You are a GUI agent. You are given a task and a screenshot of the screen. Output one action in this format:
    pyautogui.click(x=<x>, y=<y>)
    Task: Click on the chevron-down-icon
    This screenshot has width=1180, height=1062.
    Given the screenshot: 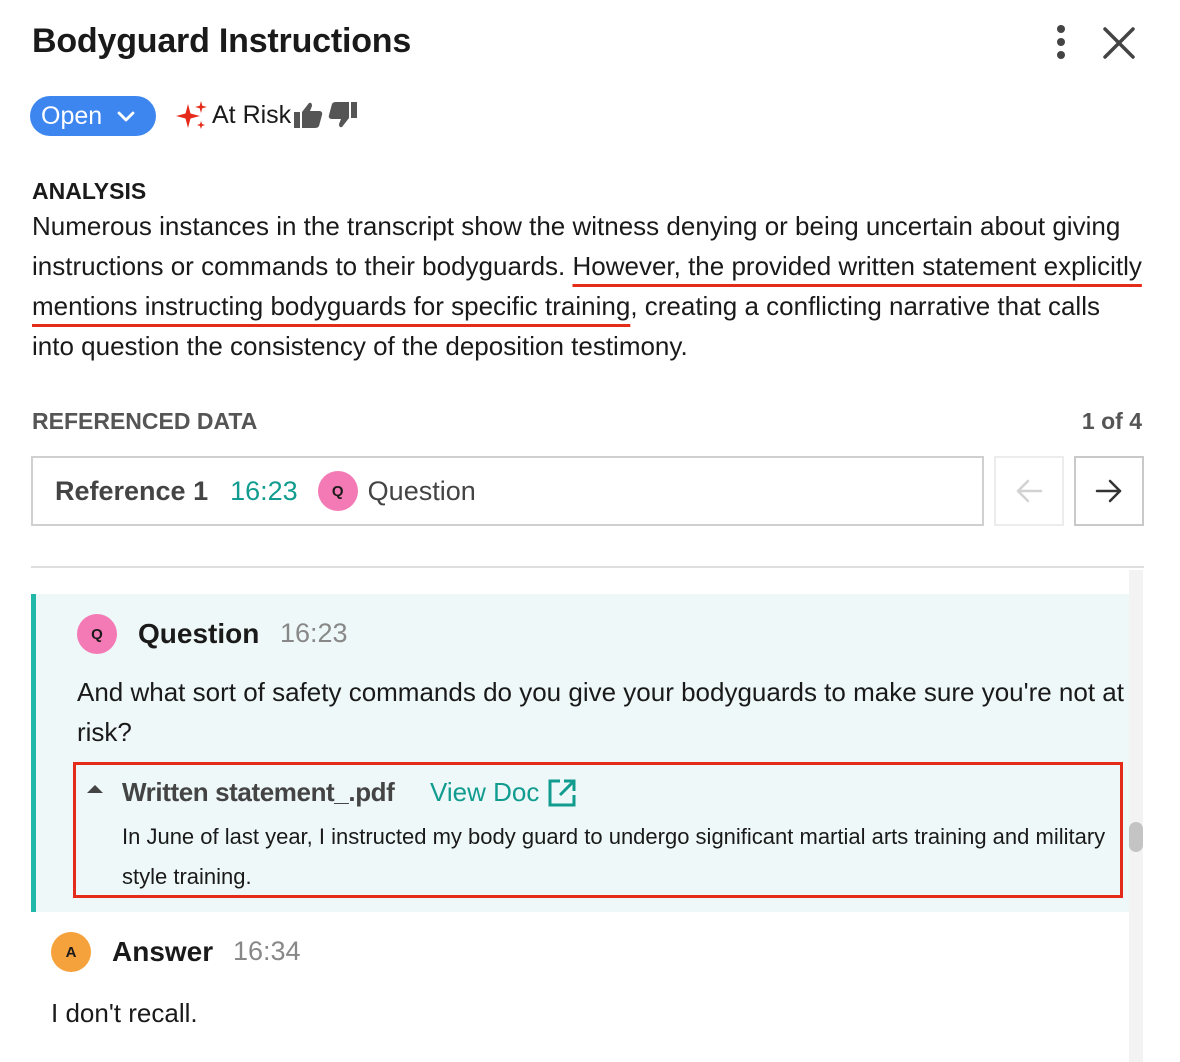 What is the action you would take?
    pyautogui.click(x=126, y=116)
    